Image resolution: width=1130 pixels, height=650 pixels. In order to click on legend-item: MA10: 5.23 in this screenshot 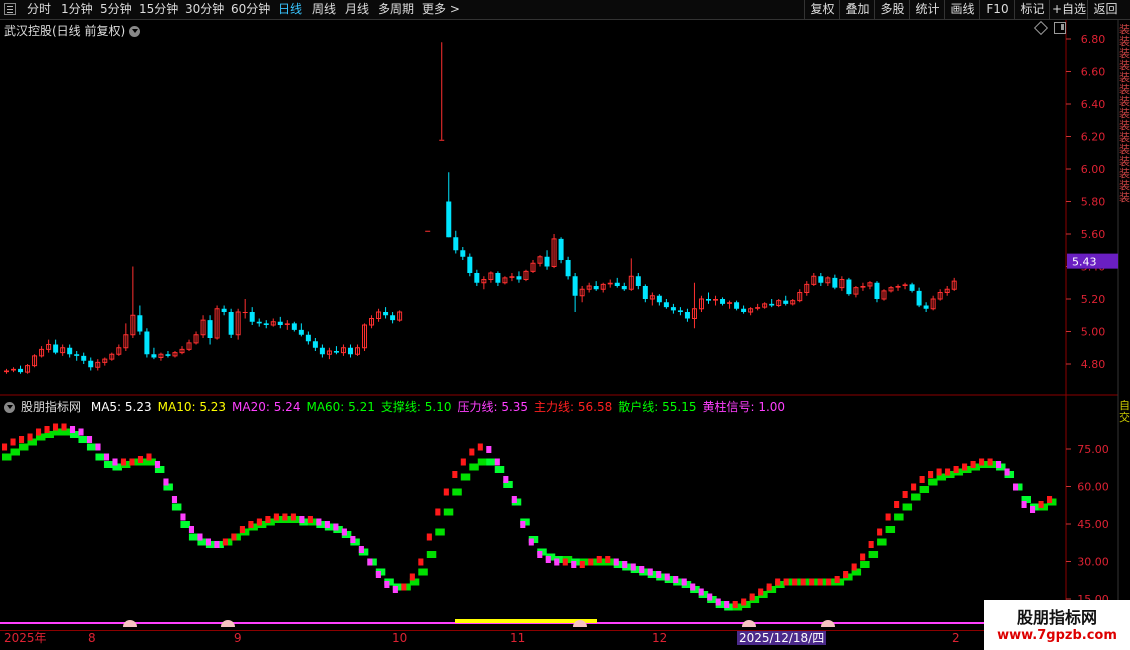, I will do `click(192, 407)`.